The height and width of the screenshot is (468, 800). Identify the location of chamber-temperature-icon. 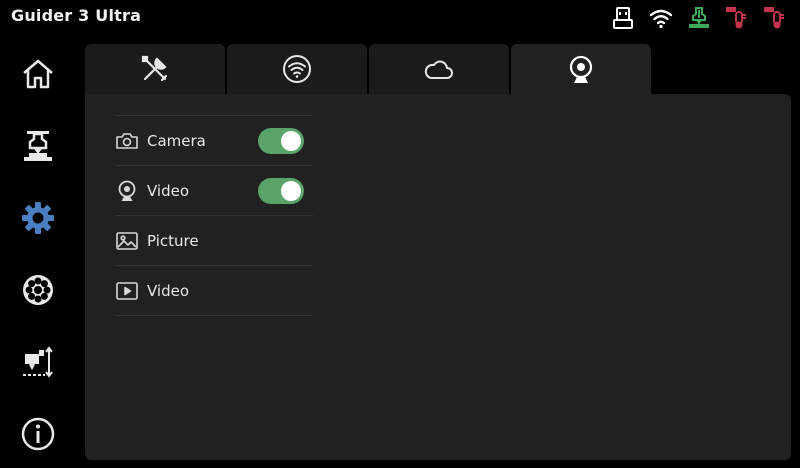
(775, 18).